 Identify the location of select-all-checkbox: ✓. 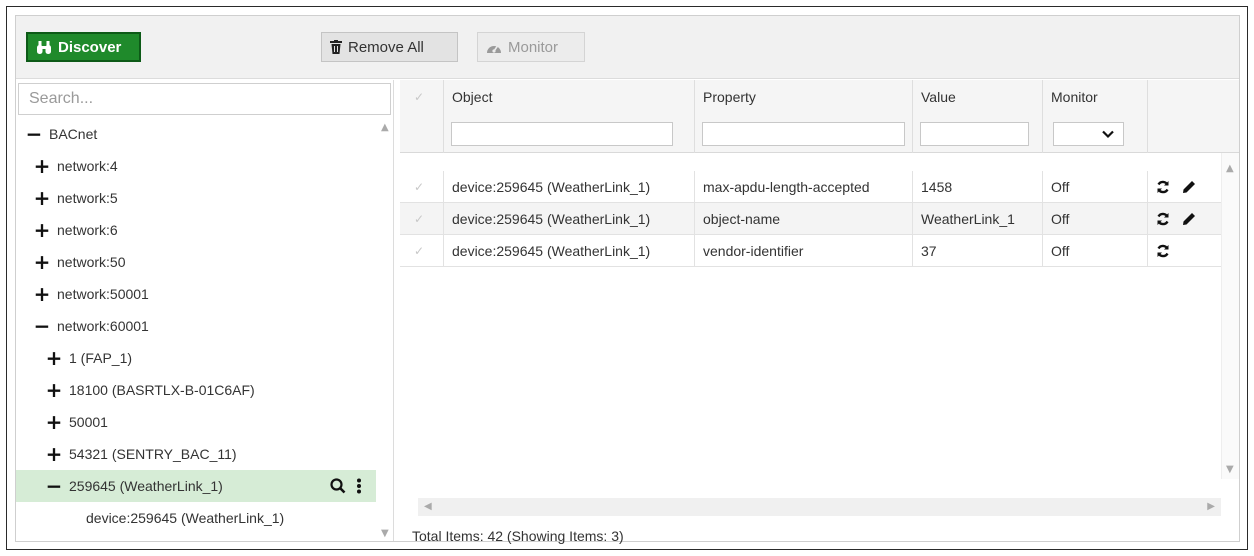
(419, 97).